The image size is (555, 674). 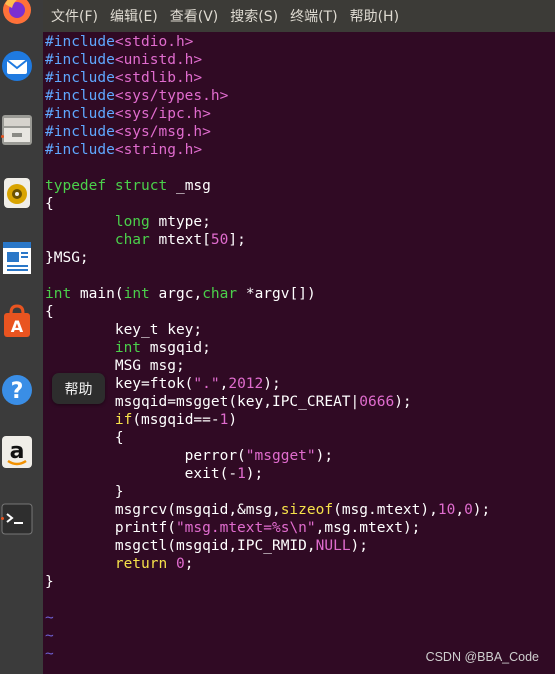 I want to click on code-token: <stdio.h>, so click(x=154, y=42).